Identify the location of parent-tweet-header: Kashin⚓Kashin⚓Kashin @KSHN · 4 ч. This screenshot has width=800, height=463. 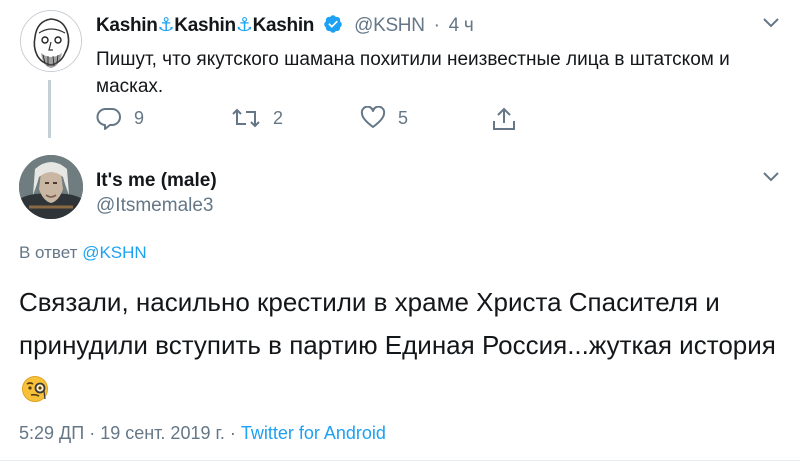
(285, 27).